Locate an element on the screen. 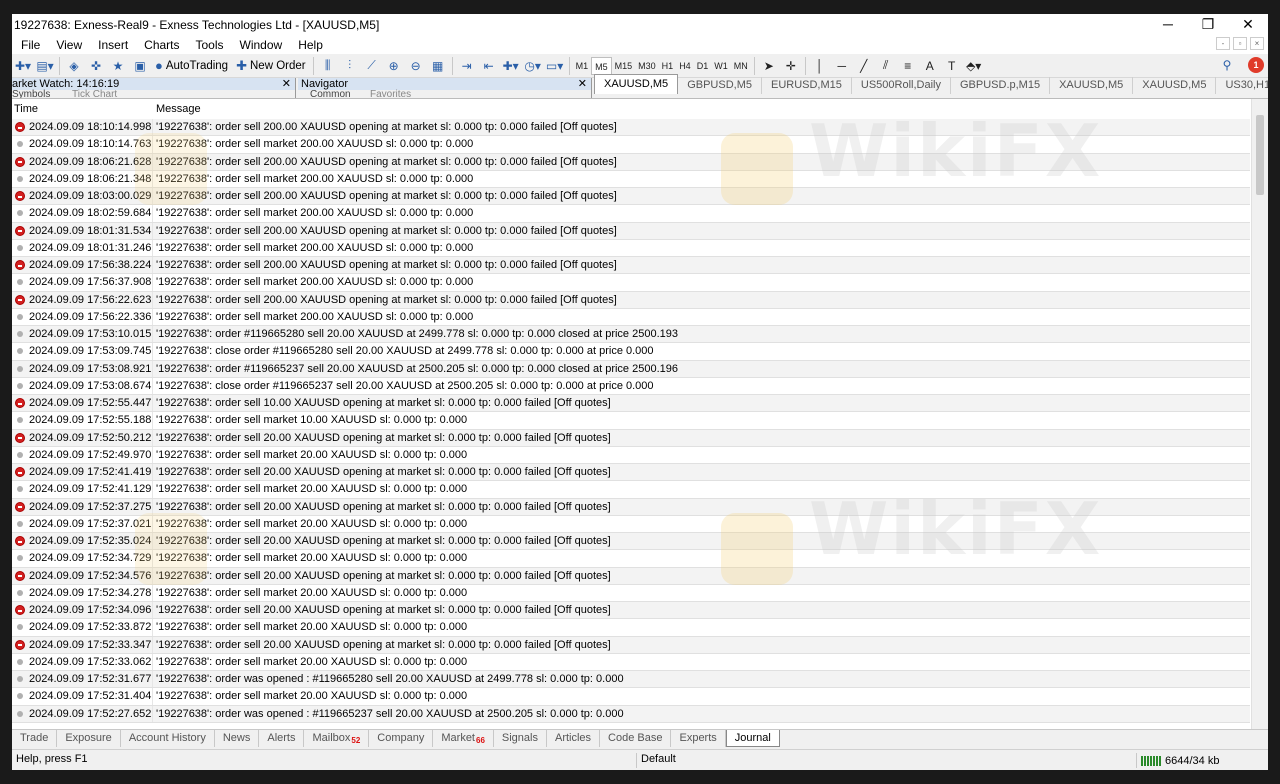  trendline-icon: ╱ is located at coordinates (864, 66).